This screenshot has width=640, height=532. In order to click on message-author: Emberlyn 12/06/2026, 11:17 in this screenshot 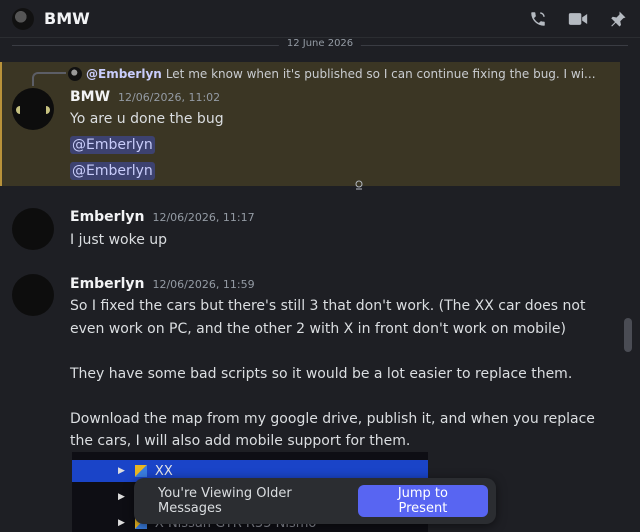, I will do `click(162, 217)`.